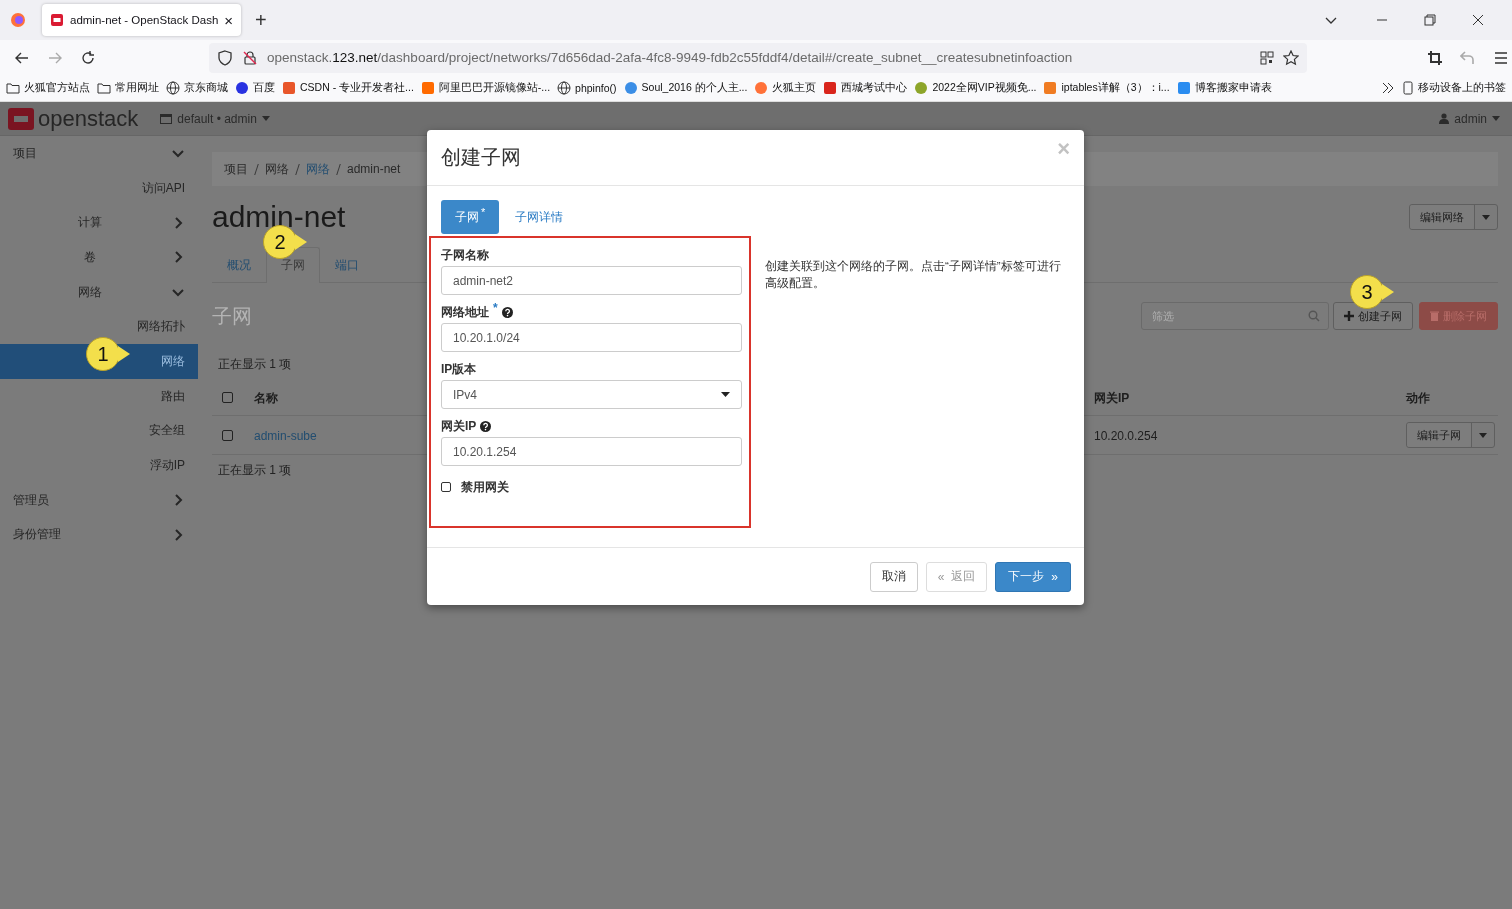  I want to click on bookmark-item: 京东商城, so click(197, 88).